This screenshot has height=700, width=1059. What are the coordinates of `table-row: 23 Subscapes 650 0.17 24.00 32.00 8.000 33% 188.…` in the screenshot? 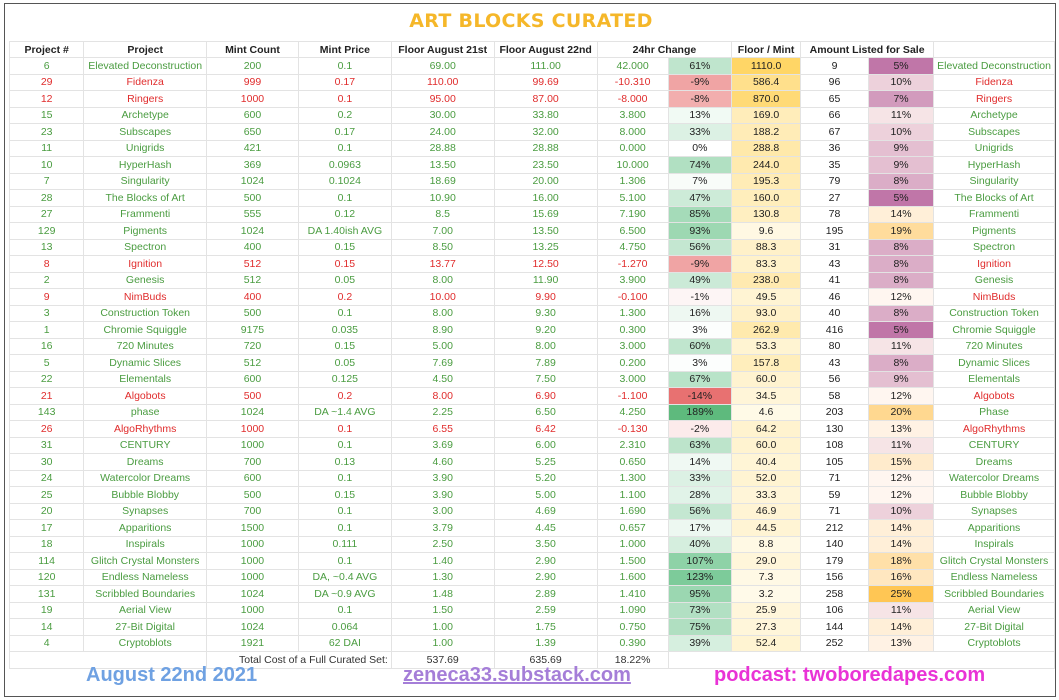 It's located at (531, 132).